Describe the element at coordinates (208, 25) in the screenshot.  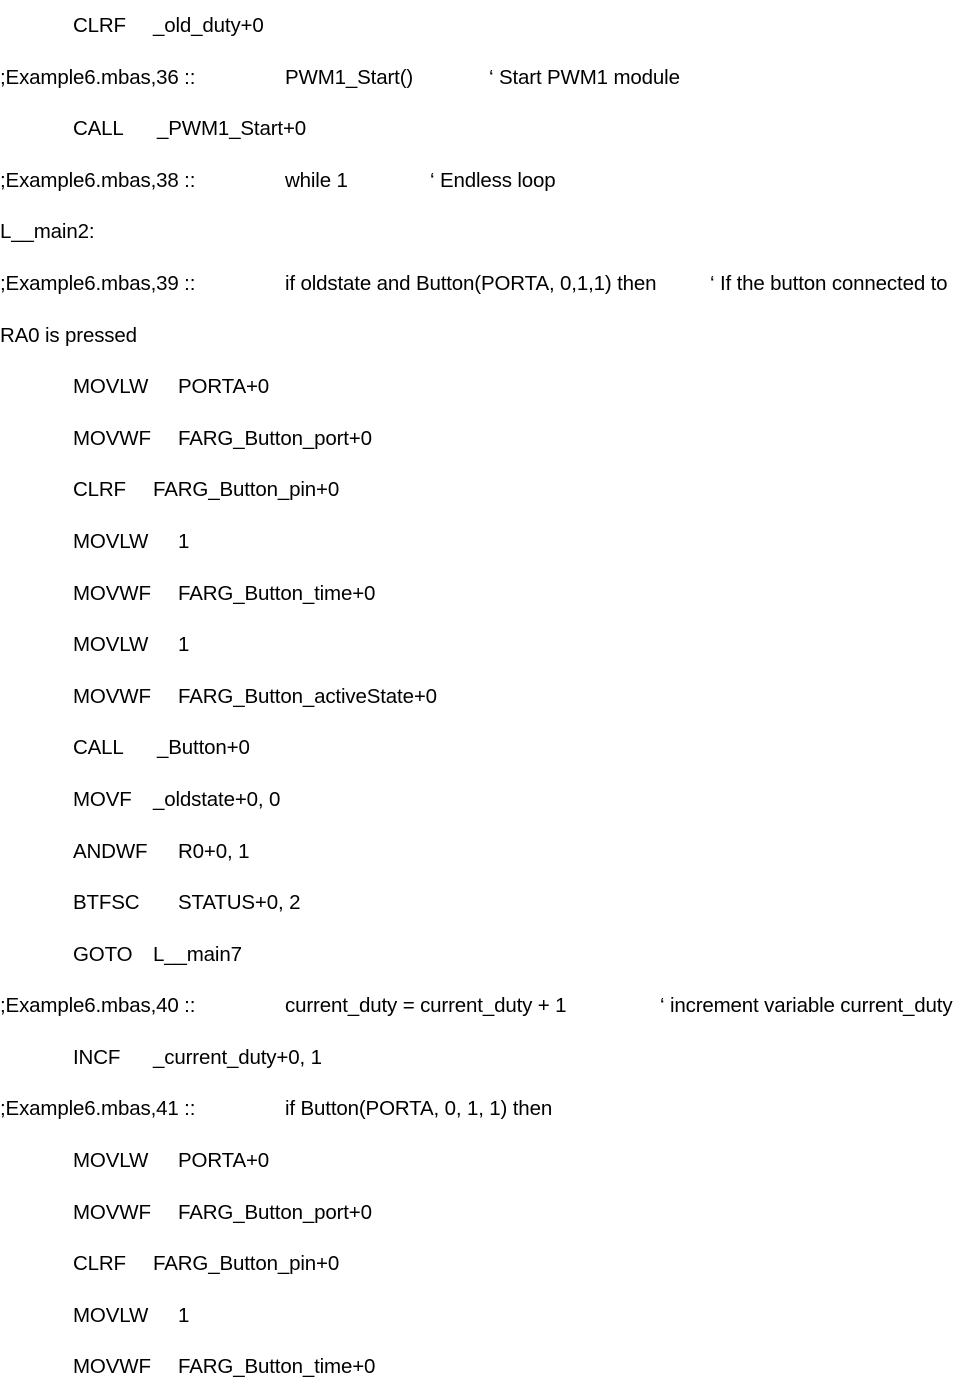
I see `instruction-operand: _old_duty+0` at that location.